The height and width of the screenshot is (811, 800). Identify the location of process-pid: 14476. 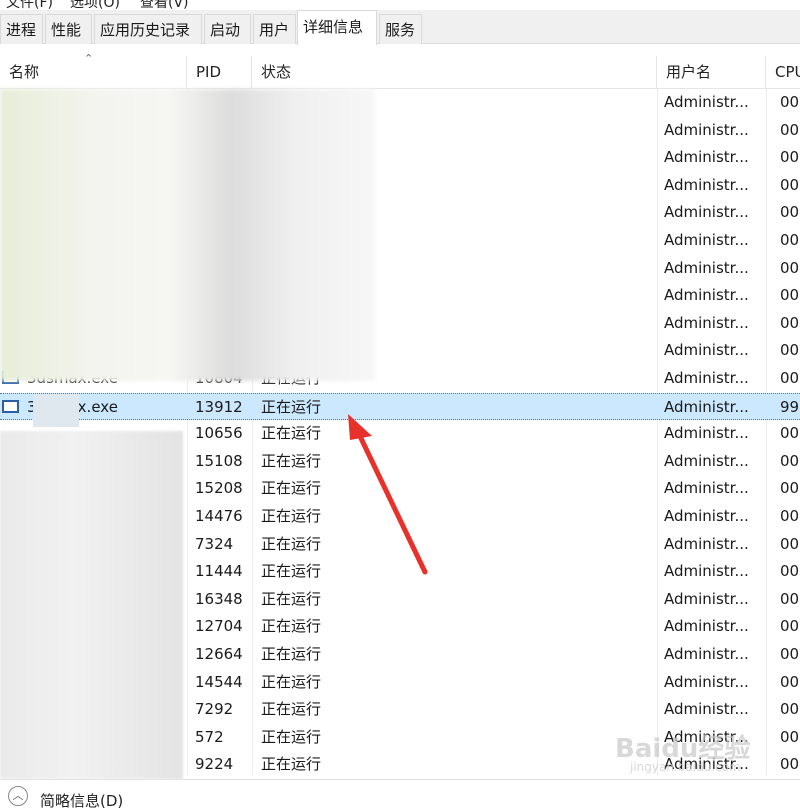
(219, 516).